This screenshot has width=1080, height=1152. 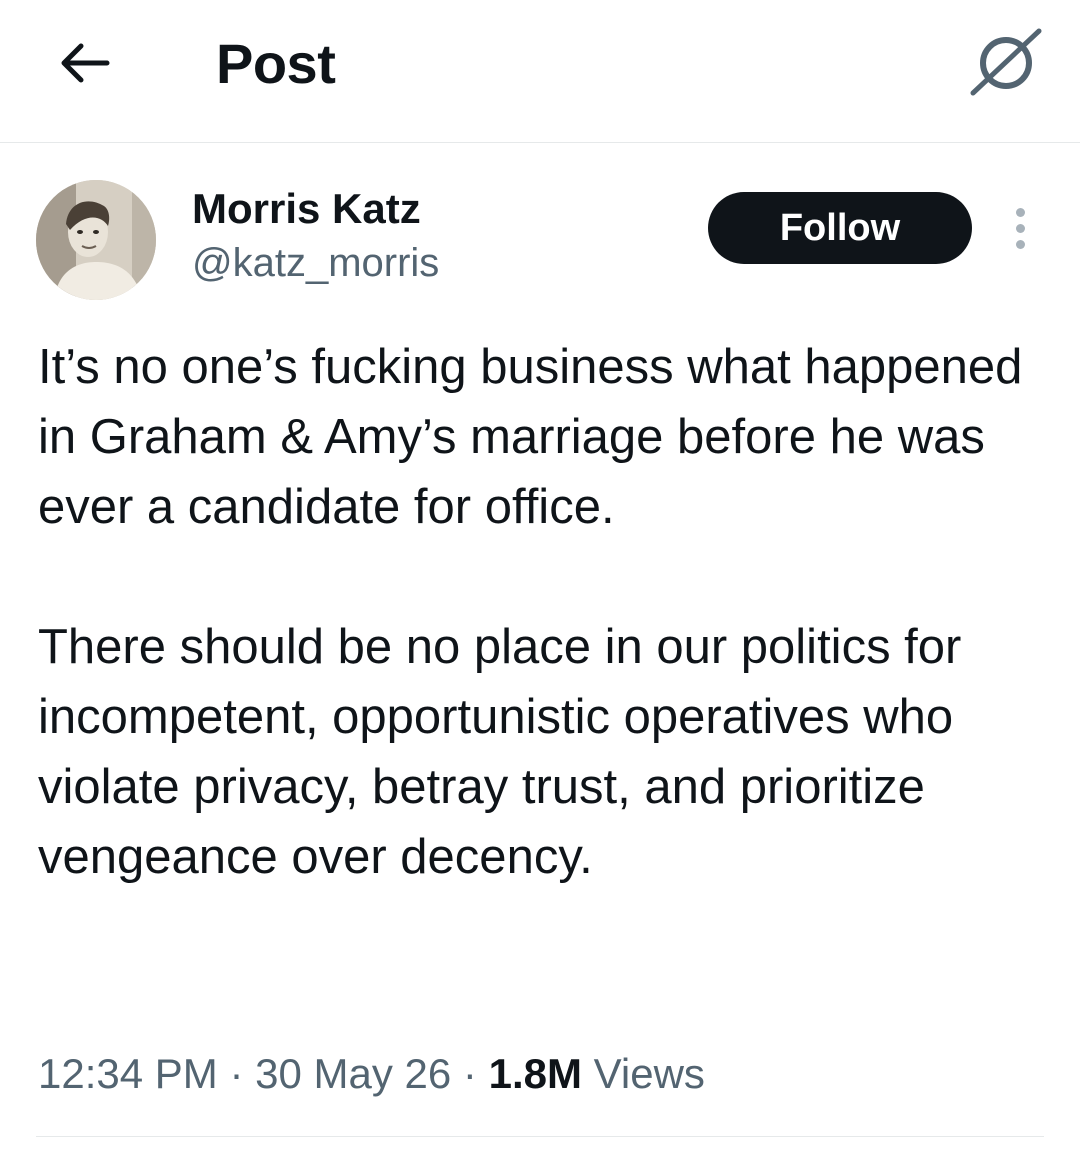 What do you see at coordinates (353, 1073) in the screenshot?
I see `post-date: 30 May 26` at bounding box center [353, 1073].